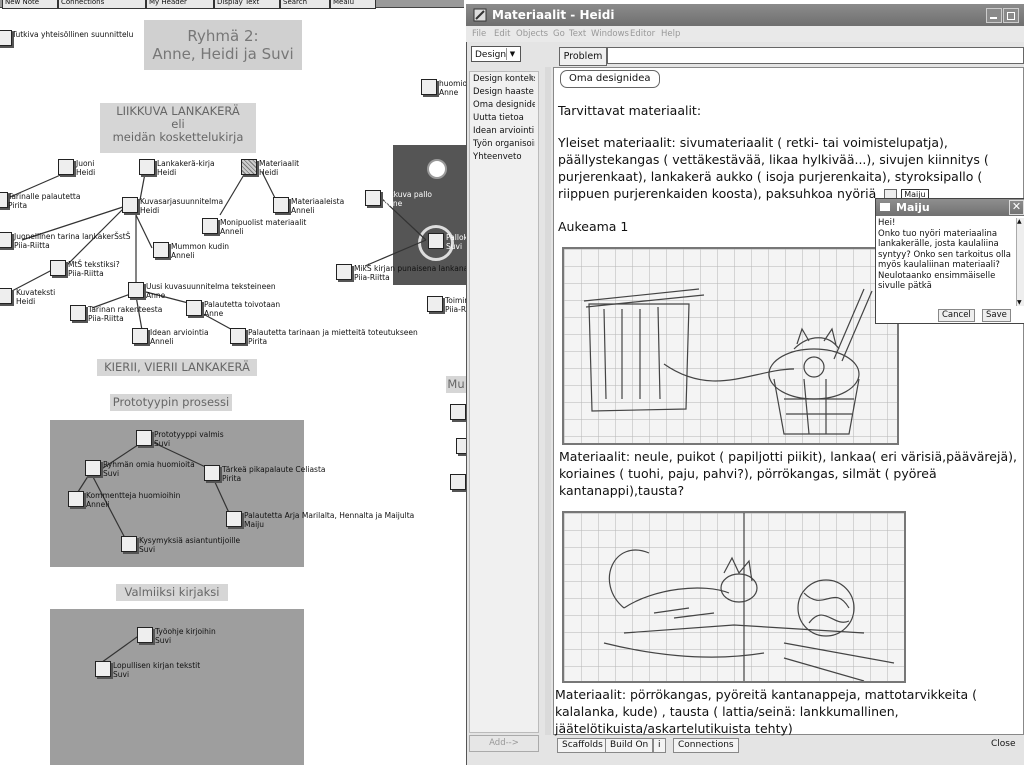 The width and height of the screenshot is (1024, 765). What do you see at coordinates (745, 15) in the screenshot?
I see `window-titlebar: Materiaalit - Heidi` at bounding box center [745, 15].